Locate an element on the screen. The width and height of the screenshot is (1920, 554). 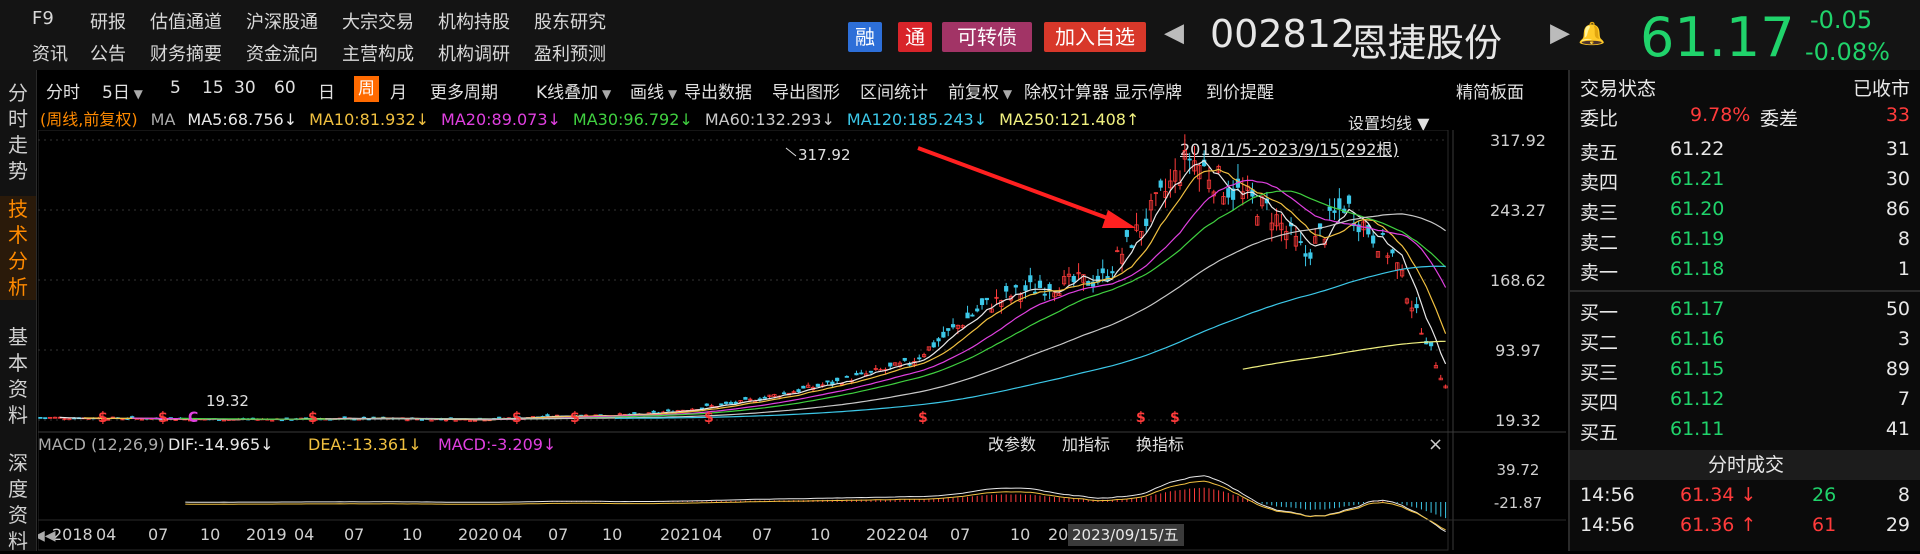
tab-basic-info: 基 本 资 料 is located at coordinates (18, 376).